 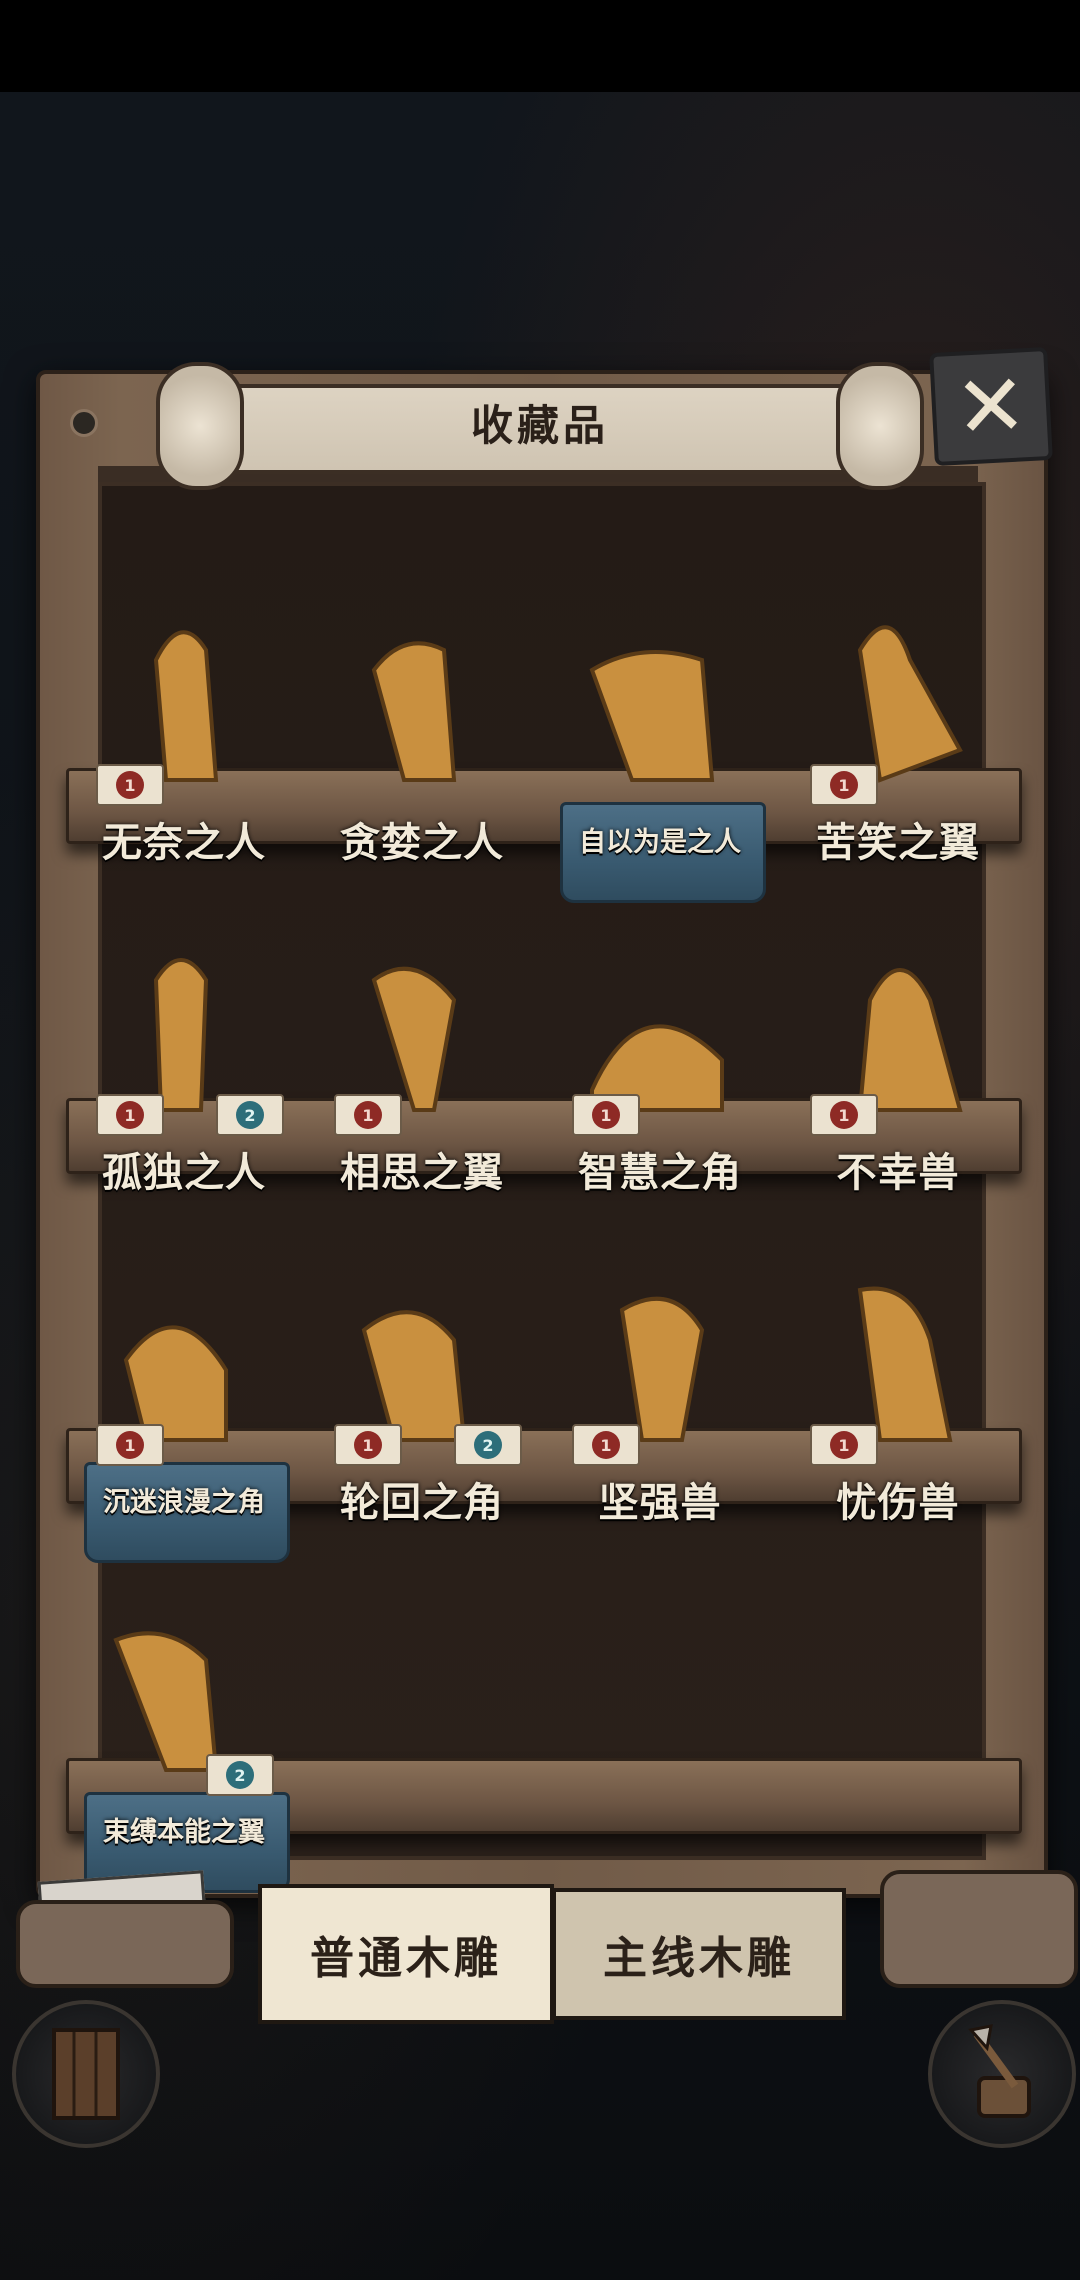 I want to click on tab-normal-carvings: 普通木雕, so click(x=406, y=1954).